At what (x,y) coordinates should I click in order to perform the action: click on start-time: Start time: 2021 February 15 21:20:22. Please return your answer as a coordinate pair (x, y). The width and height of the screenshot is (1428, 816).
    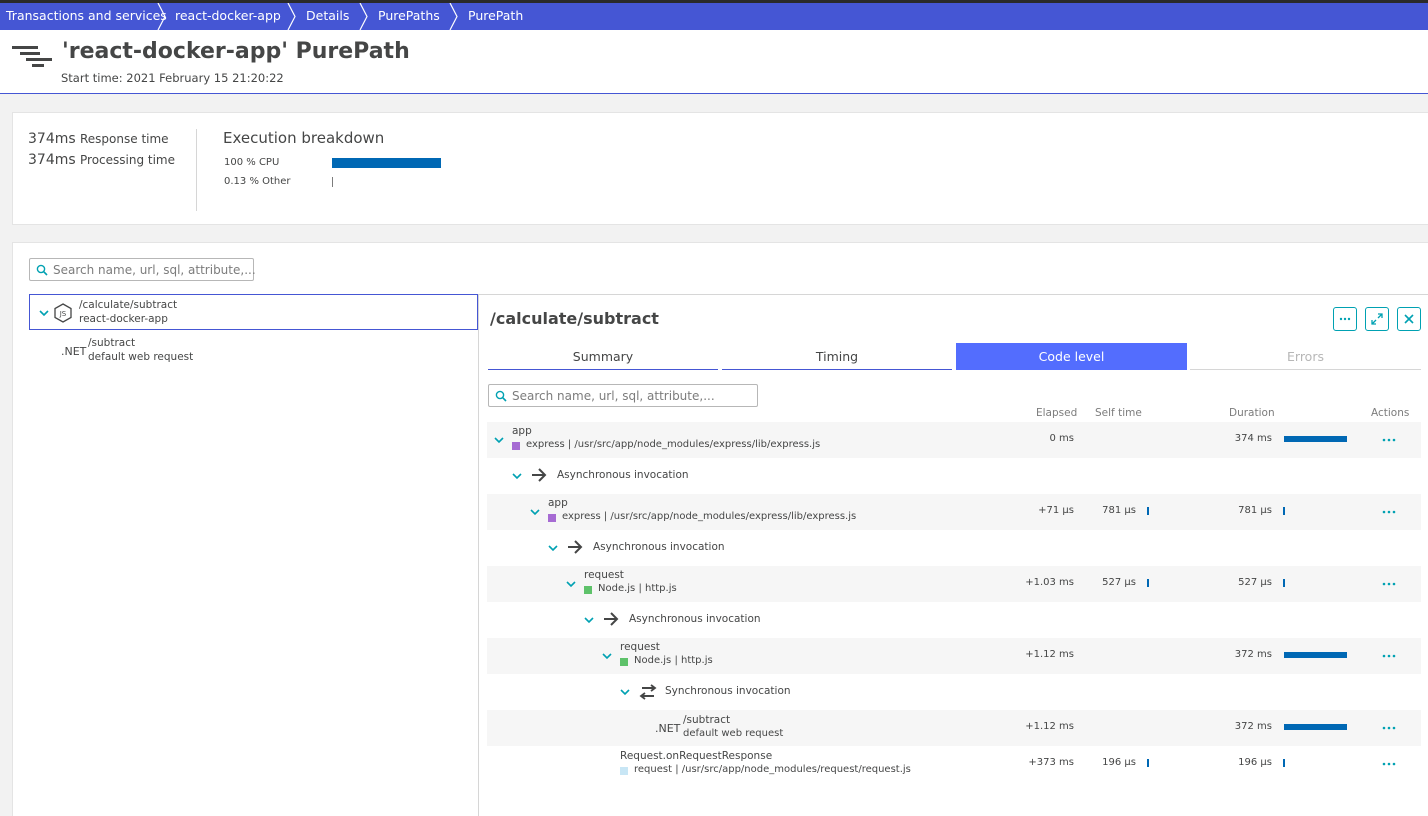
    Looking at the image, I should click on (172, 78).